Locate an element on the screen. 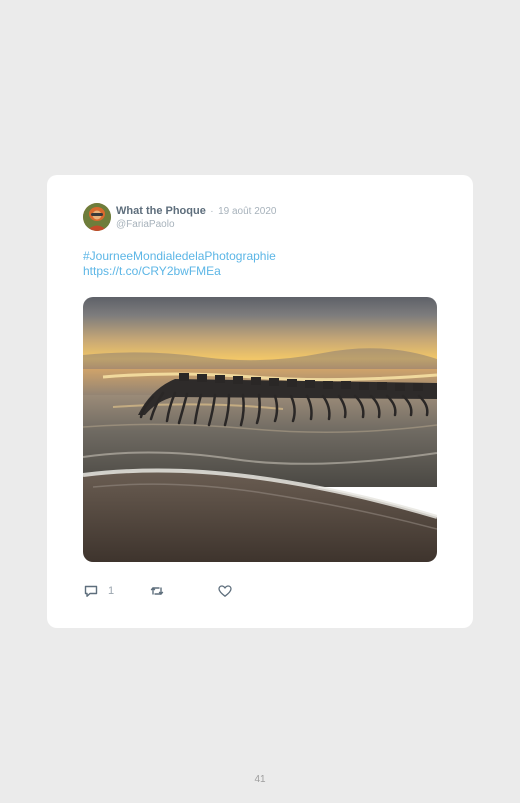 Image resolution: width=520 pixels, height=803 pixels. retweet-button is located at coordinates (157, 591).